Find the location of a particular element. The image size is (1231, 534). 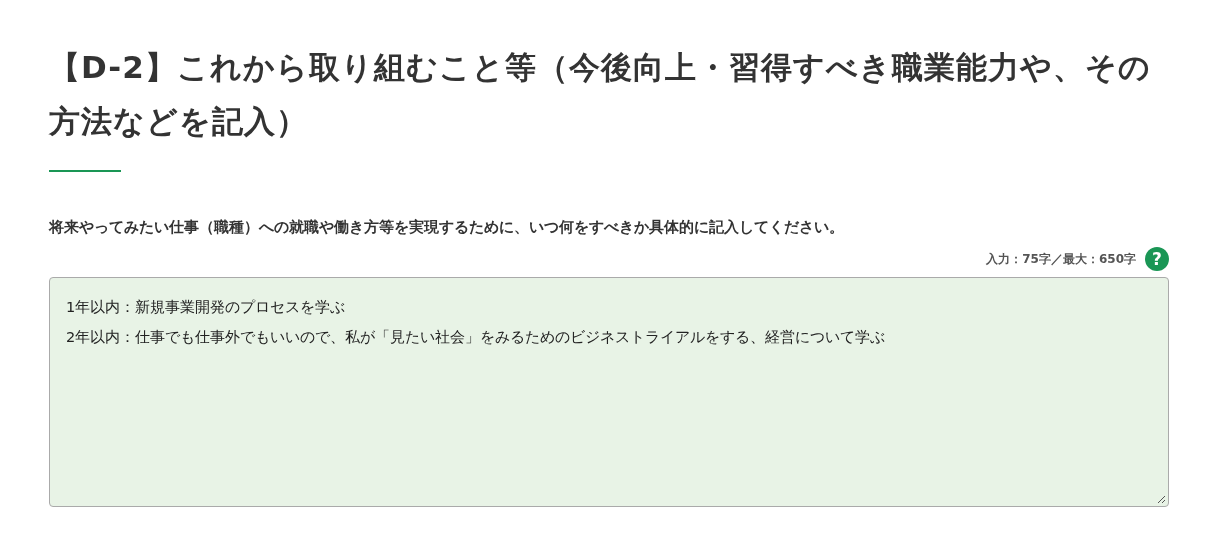

character-counter: 入力：75字／最大：650字 is located at coordinates (1061, 259).